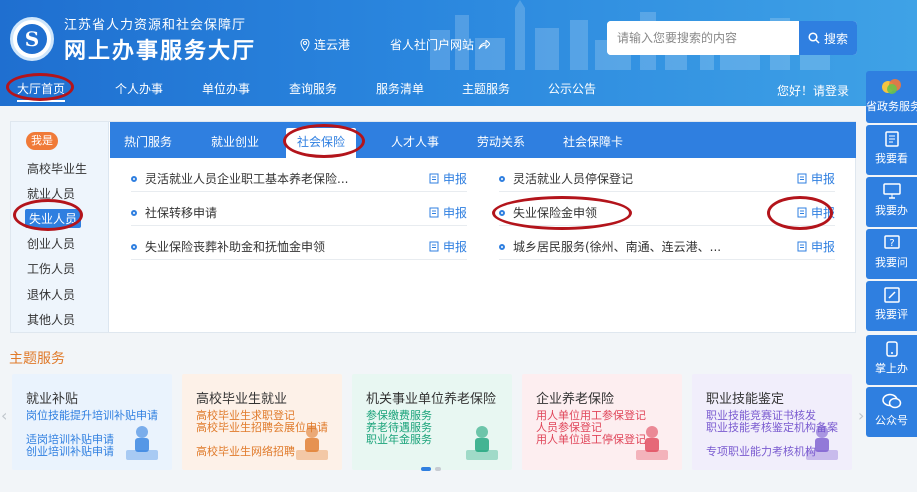 This screenshot has width=917, height=492. Describe the element at coordinates (313, 88) in the screenshot. I see `nav-item-query: 查询服务` at that location.